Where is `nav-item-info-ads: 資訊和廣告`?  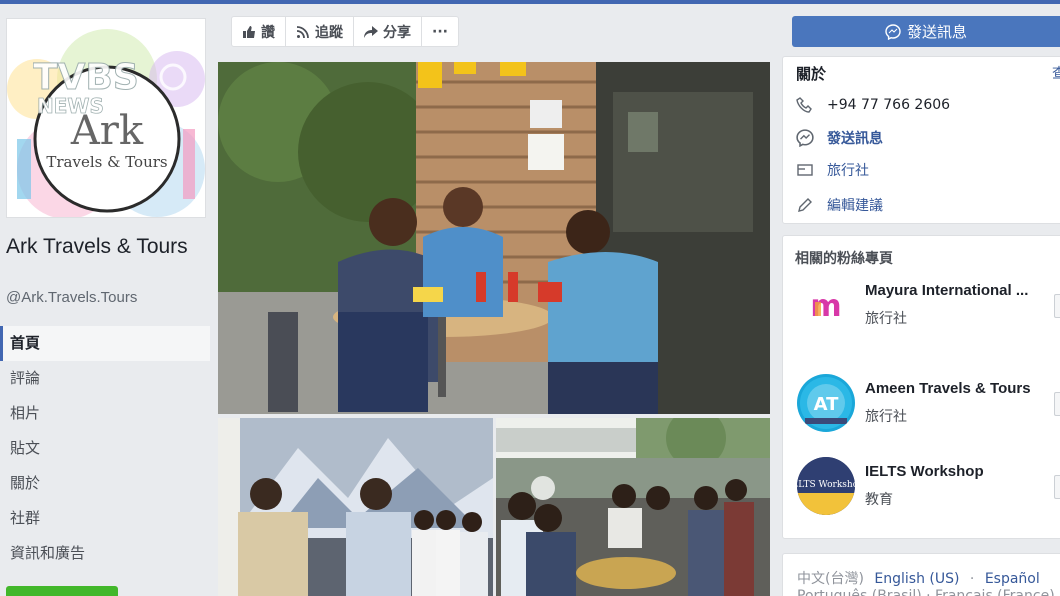 nav-item-info-ads: 資訊和廣告 is located at coordinates (105, 553).